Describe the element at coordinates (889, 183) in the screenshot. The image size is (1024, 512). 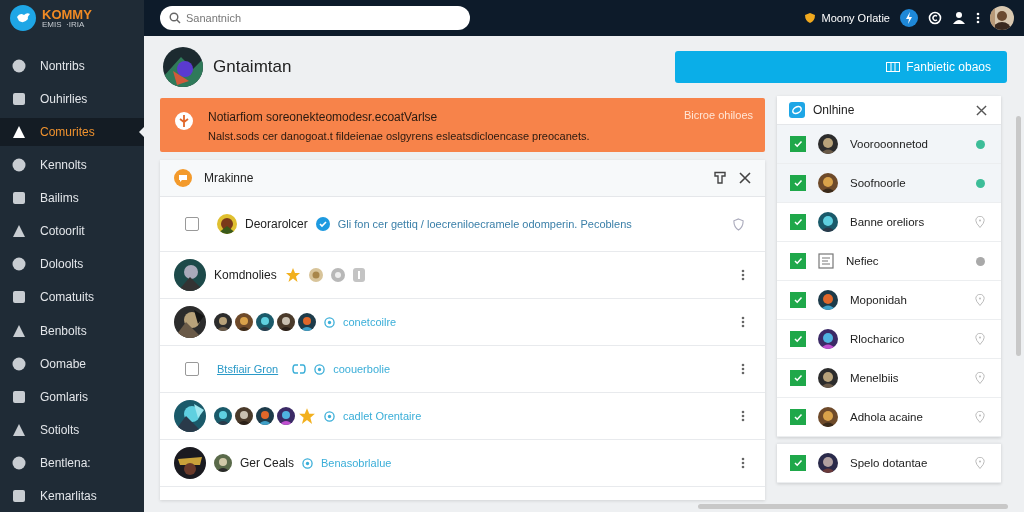
I see `contact-item: Soofnoorle` at that location.